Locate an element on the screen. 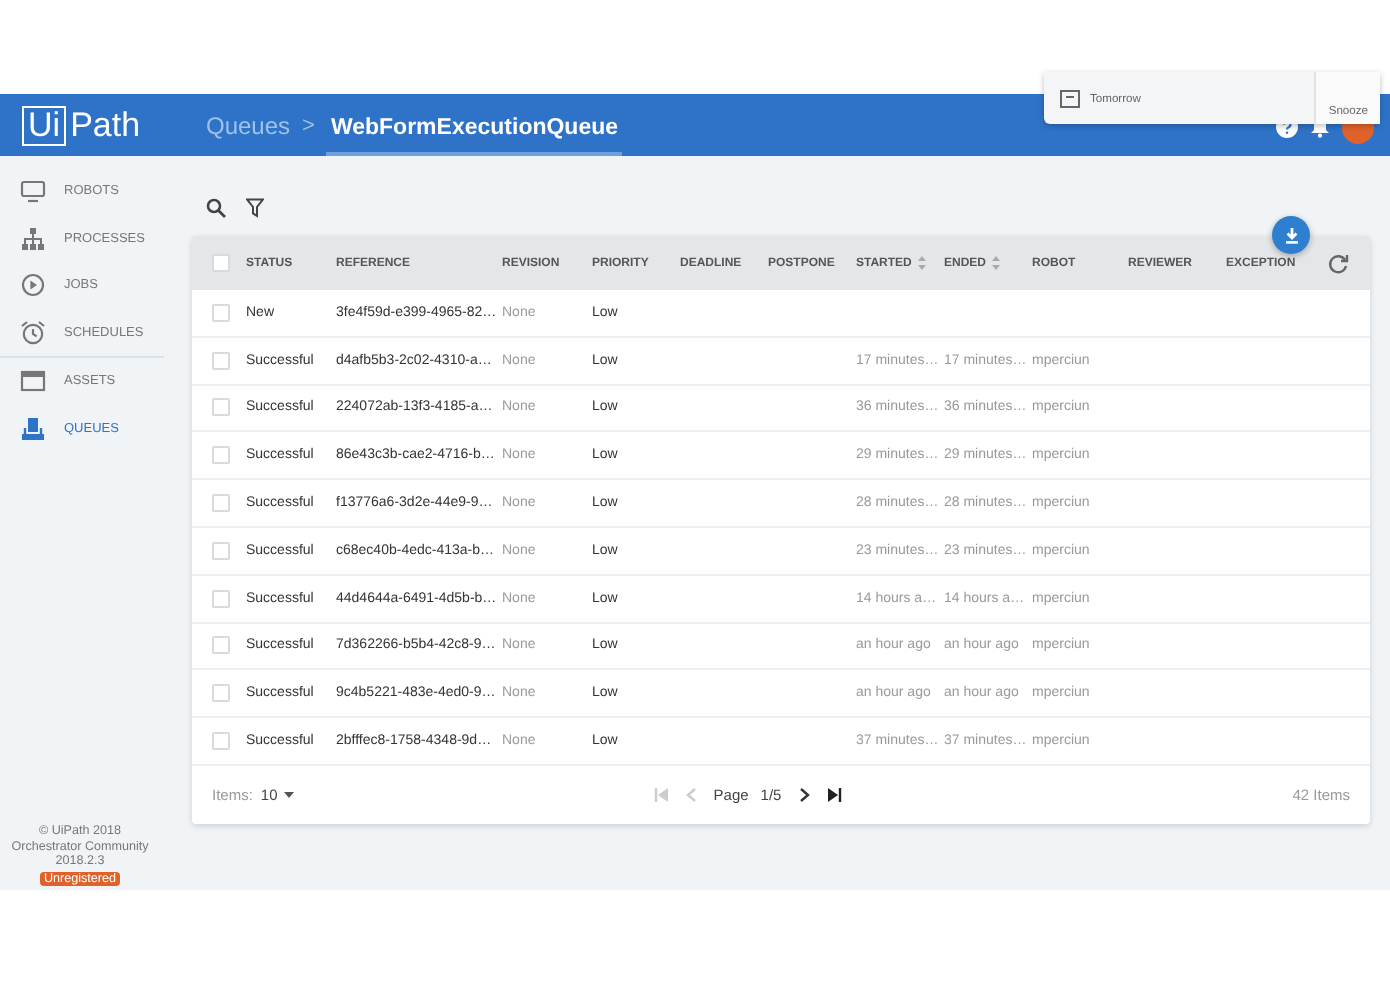 The width and height of the screenshot is (1390, 988). previous-page-icon is located at coordinates (690, 794).